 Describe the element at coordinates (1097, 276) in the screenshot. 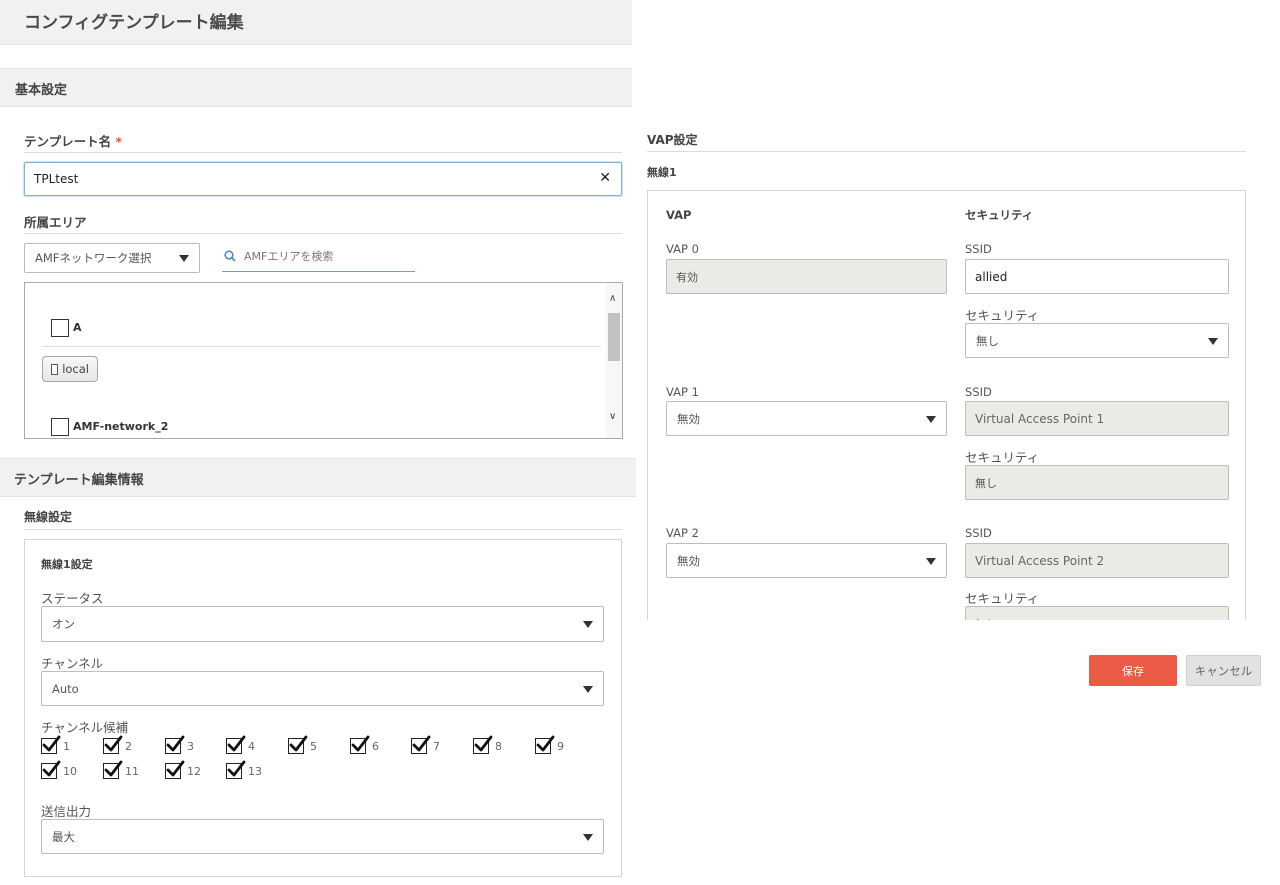

I see `ssid-input: allied` at that location.